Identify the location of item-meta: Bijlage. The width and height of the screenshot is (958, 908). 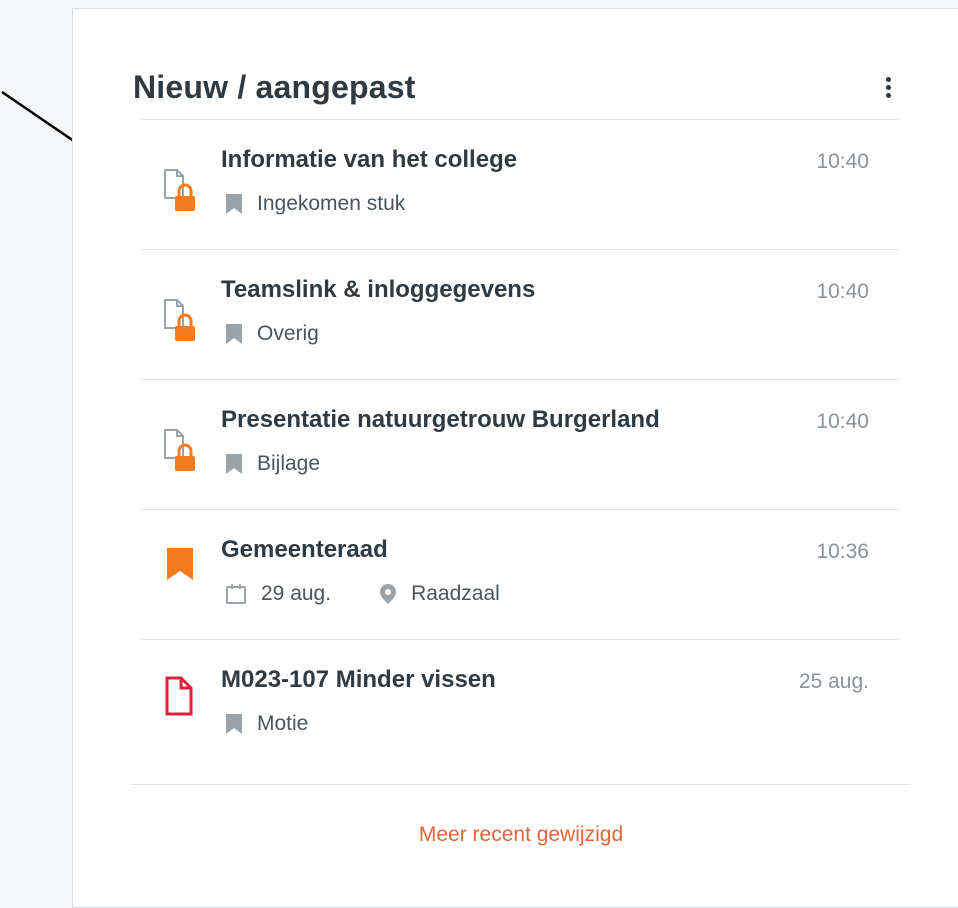
(272, 464).